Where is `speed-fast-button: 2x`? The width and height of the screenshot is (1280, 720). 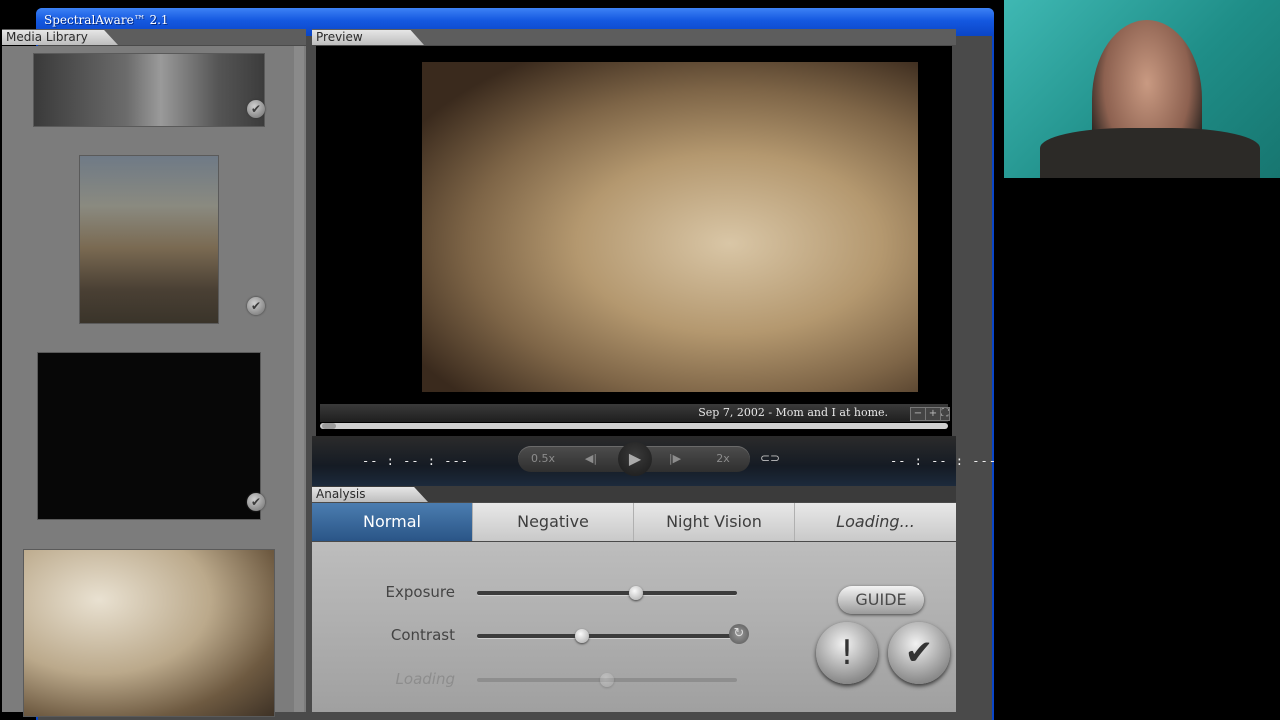 speed-fast-button: 2x is located at coordinates (723, 459).